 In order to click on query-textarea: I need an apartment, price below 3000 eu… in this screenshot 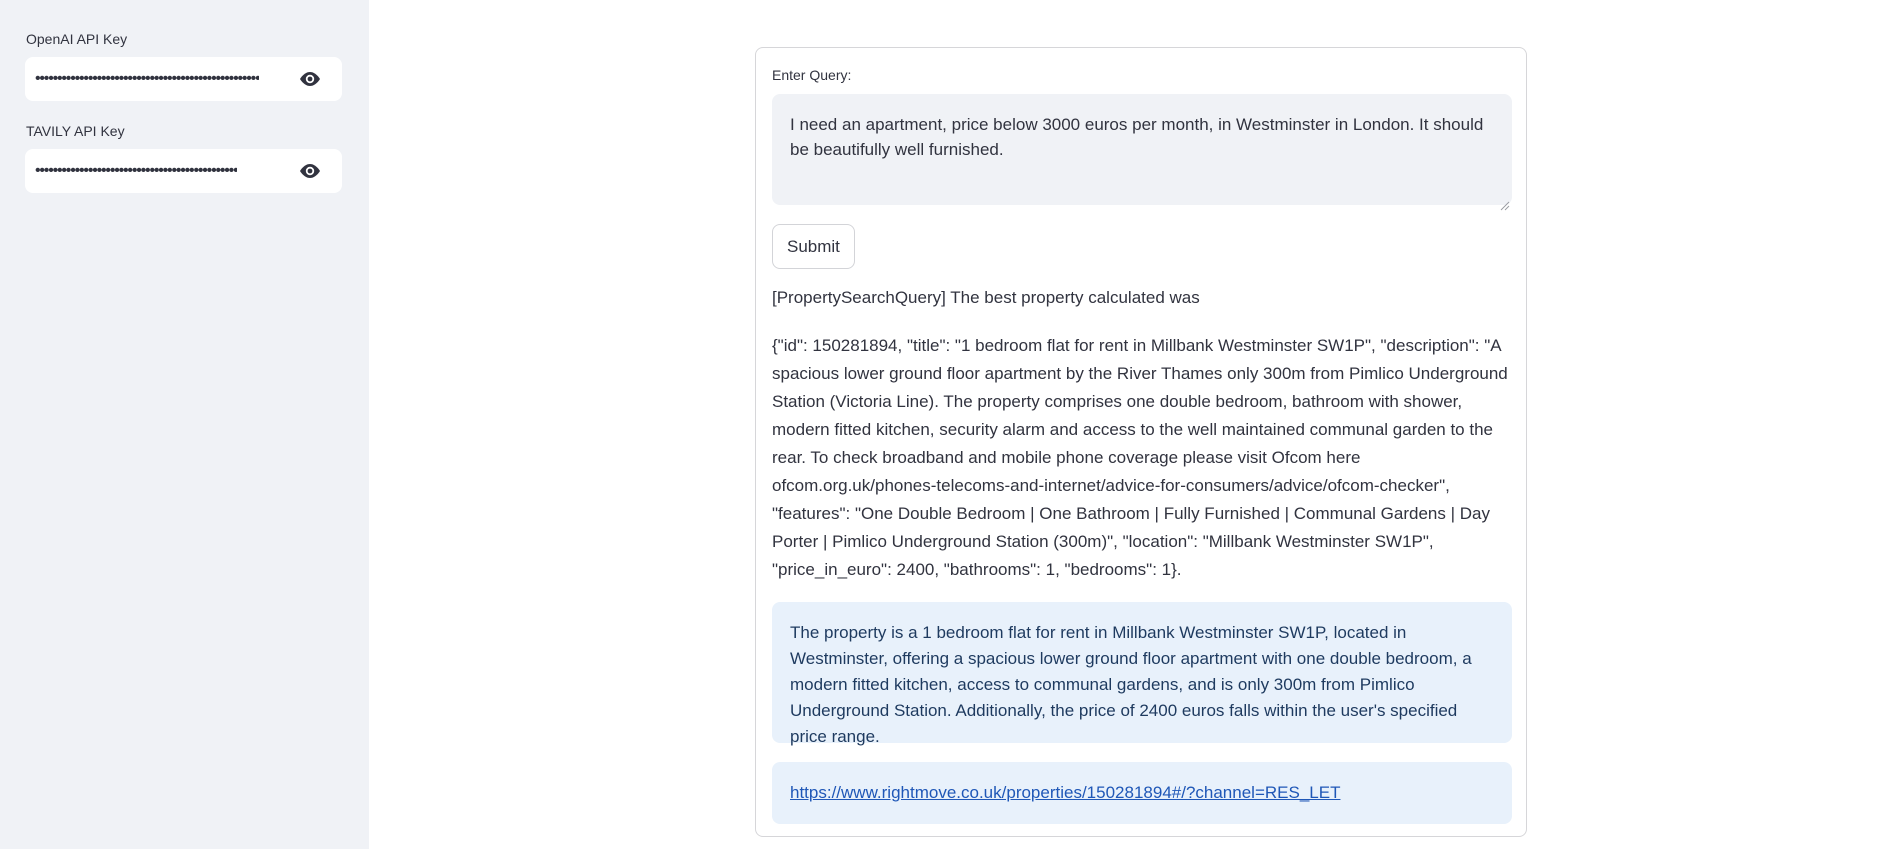, I will do `click(1142, 152)`.